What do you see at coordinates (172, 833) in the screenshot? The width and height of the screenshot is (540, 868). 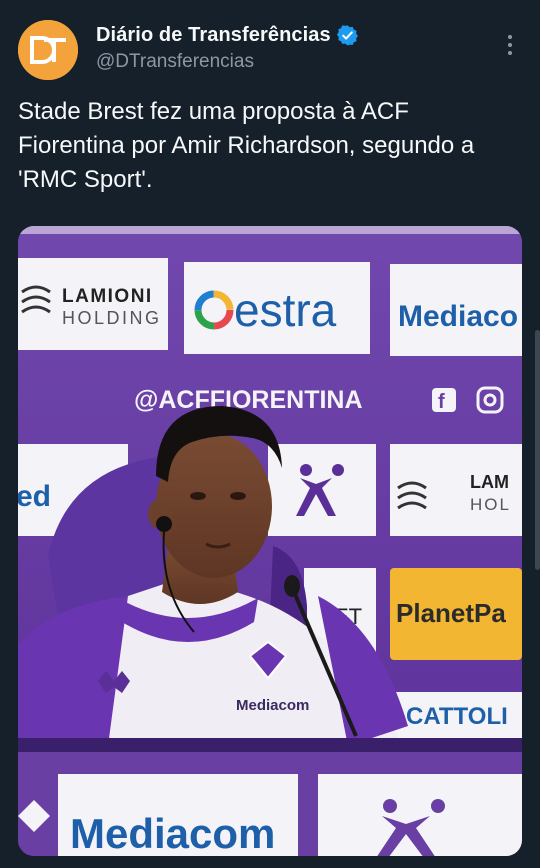 I see `bottom-mediacom-text: Mediacom` at bounding box center [172, 833].